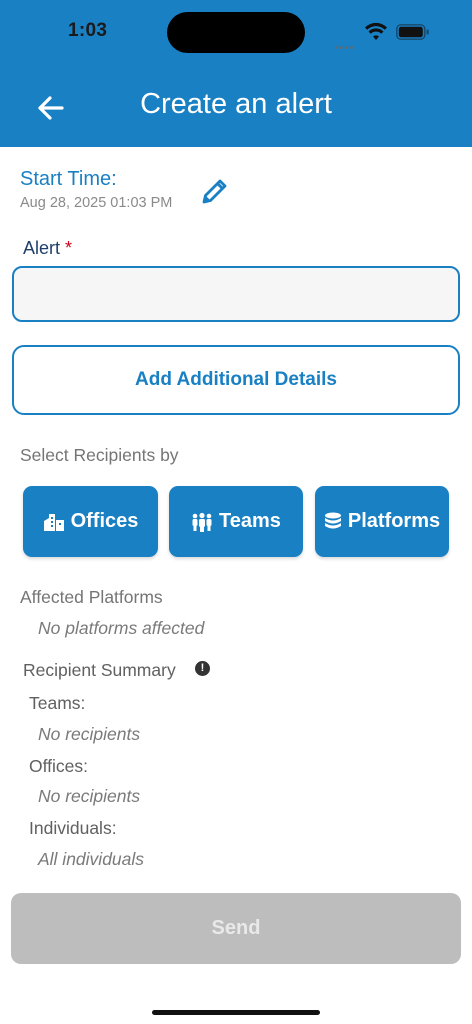 Image resolution: width=472 pixels, height=1024 pixels. I want to click on offices-summary-value: No recipients, so click(89, 796).